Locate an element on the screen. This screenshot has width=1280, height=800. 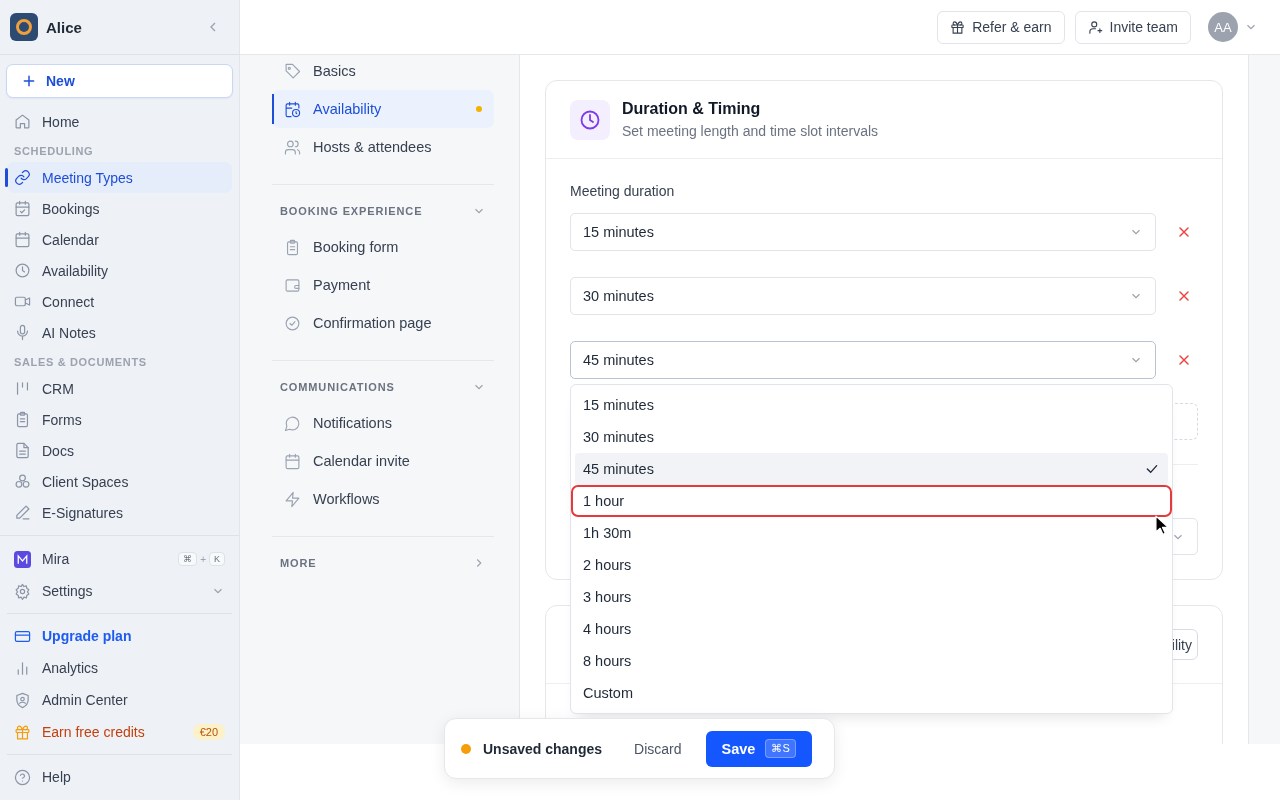
key-cap: K is located at coordinates (217, 559).